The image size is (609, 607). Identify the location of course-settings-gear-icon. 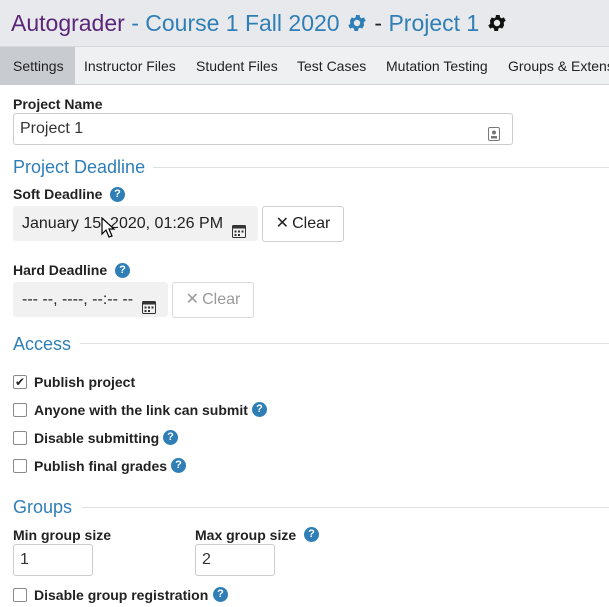
(357, 26).